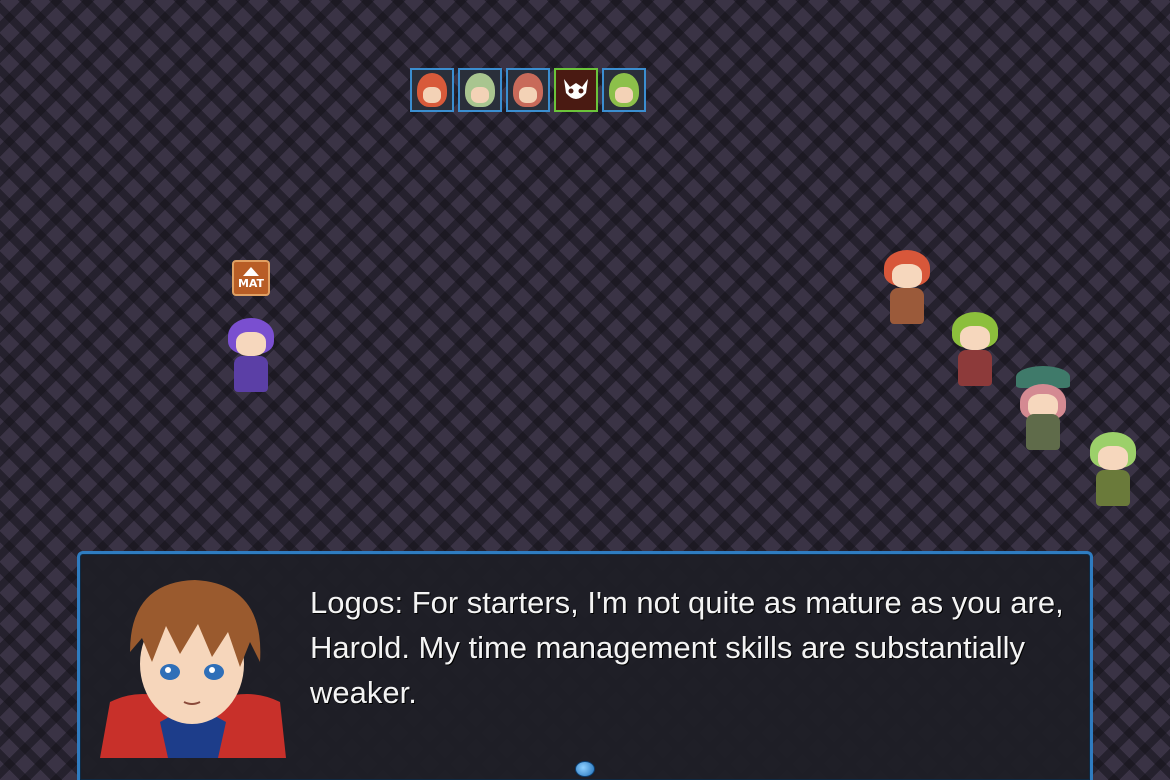 This screenshot has width=1170, height=780. I want to click on turn-order-bar, so click(528, 90).